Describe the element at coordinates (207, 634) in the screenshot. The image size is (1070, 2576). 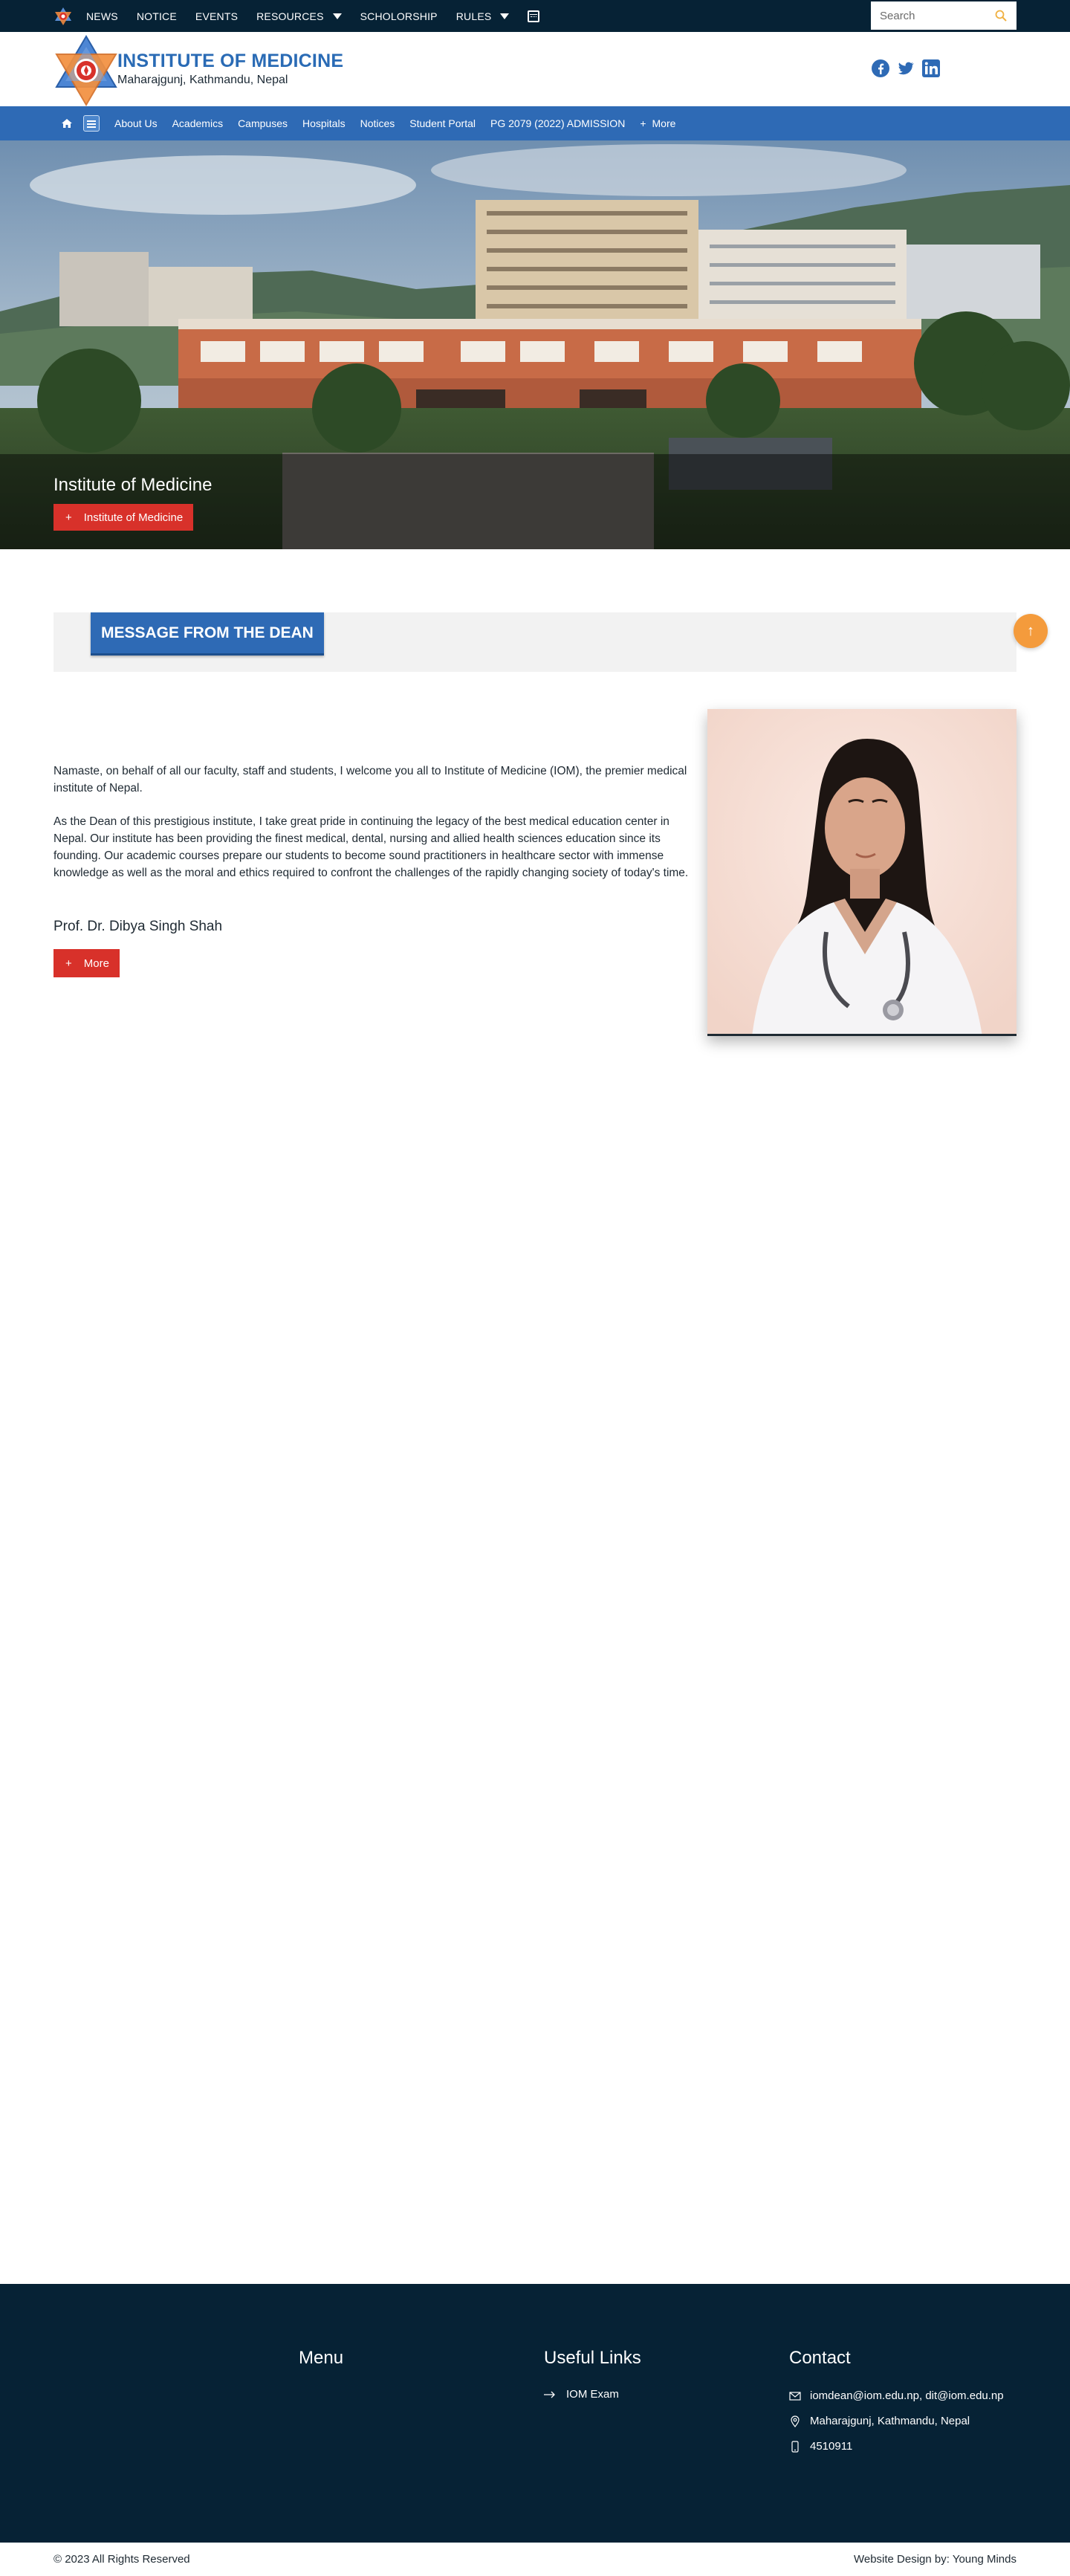
I see `dean-section-title: MESSAGE FROM THE DEAN` at that location.